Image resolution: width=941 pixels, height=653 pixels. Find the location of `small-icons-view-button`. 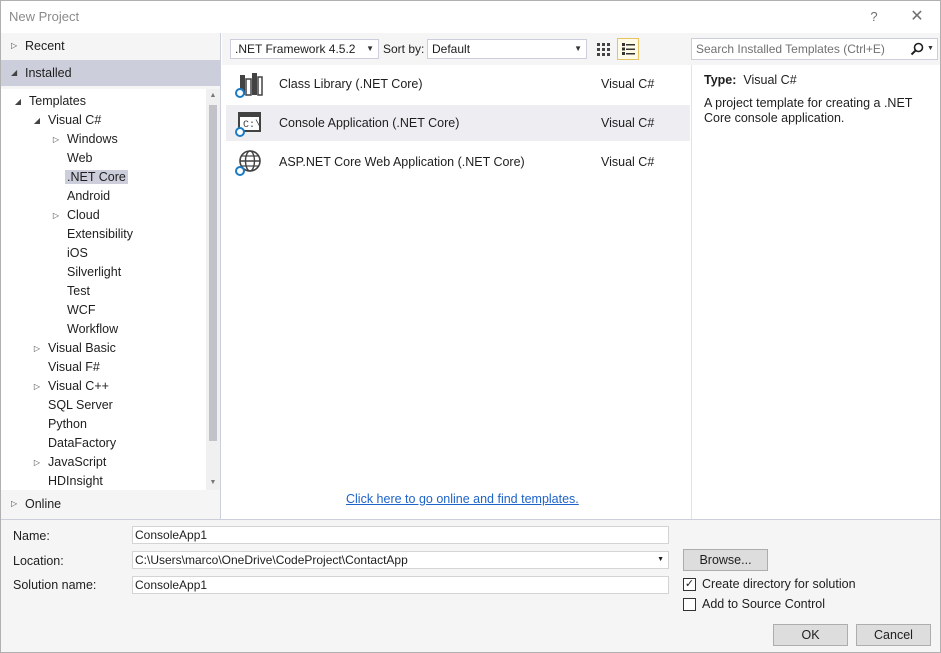

small-icons-view-button is located at coordinates (603, 49).